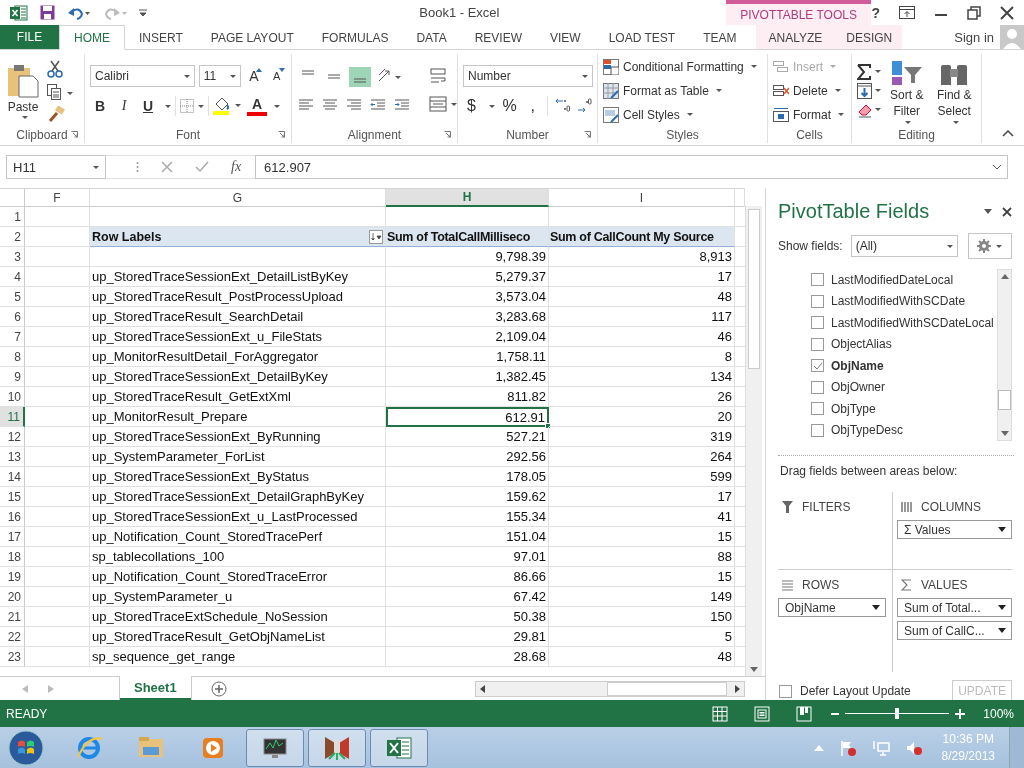  What do you see at coordinates (754, 669) in the screenshot?
I see `scroll-down-icon` at bounding box center [754, 669].